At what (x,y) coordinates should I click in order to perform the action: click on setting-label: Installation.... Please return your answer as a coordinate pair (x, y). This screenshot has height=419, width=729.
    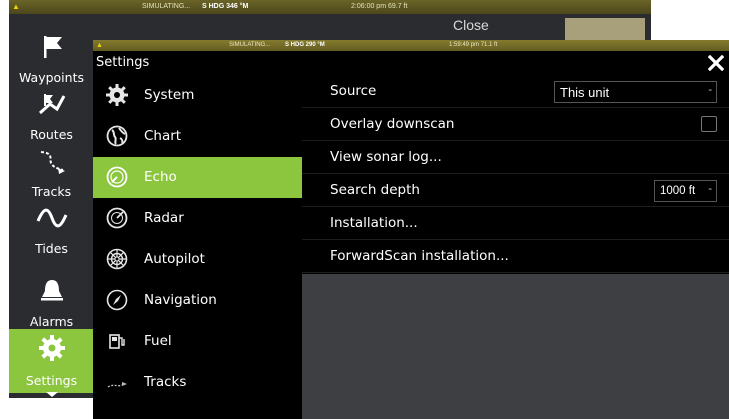
    Looking at the image, I should click on (374, 223).